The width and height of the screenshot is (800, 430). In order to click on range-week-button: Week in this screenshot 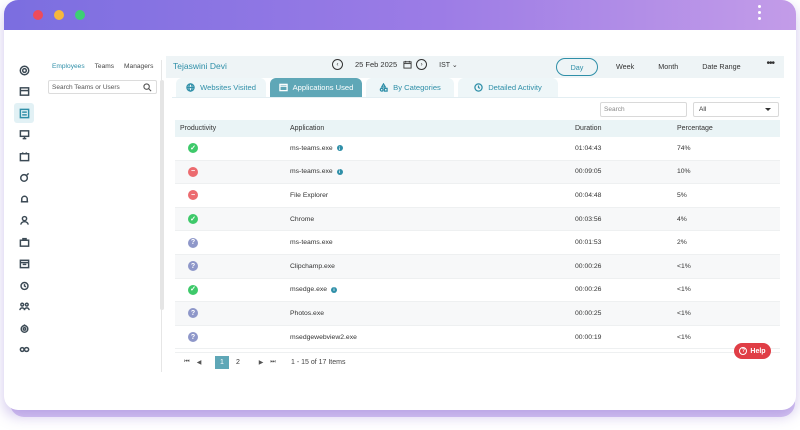, I will do `click(625, 67)`.